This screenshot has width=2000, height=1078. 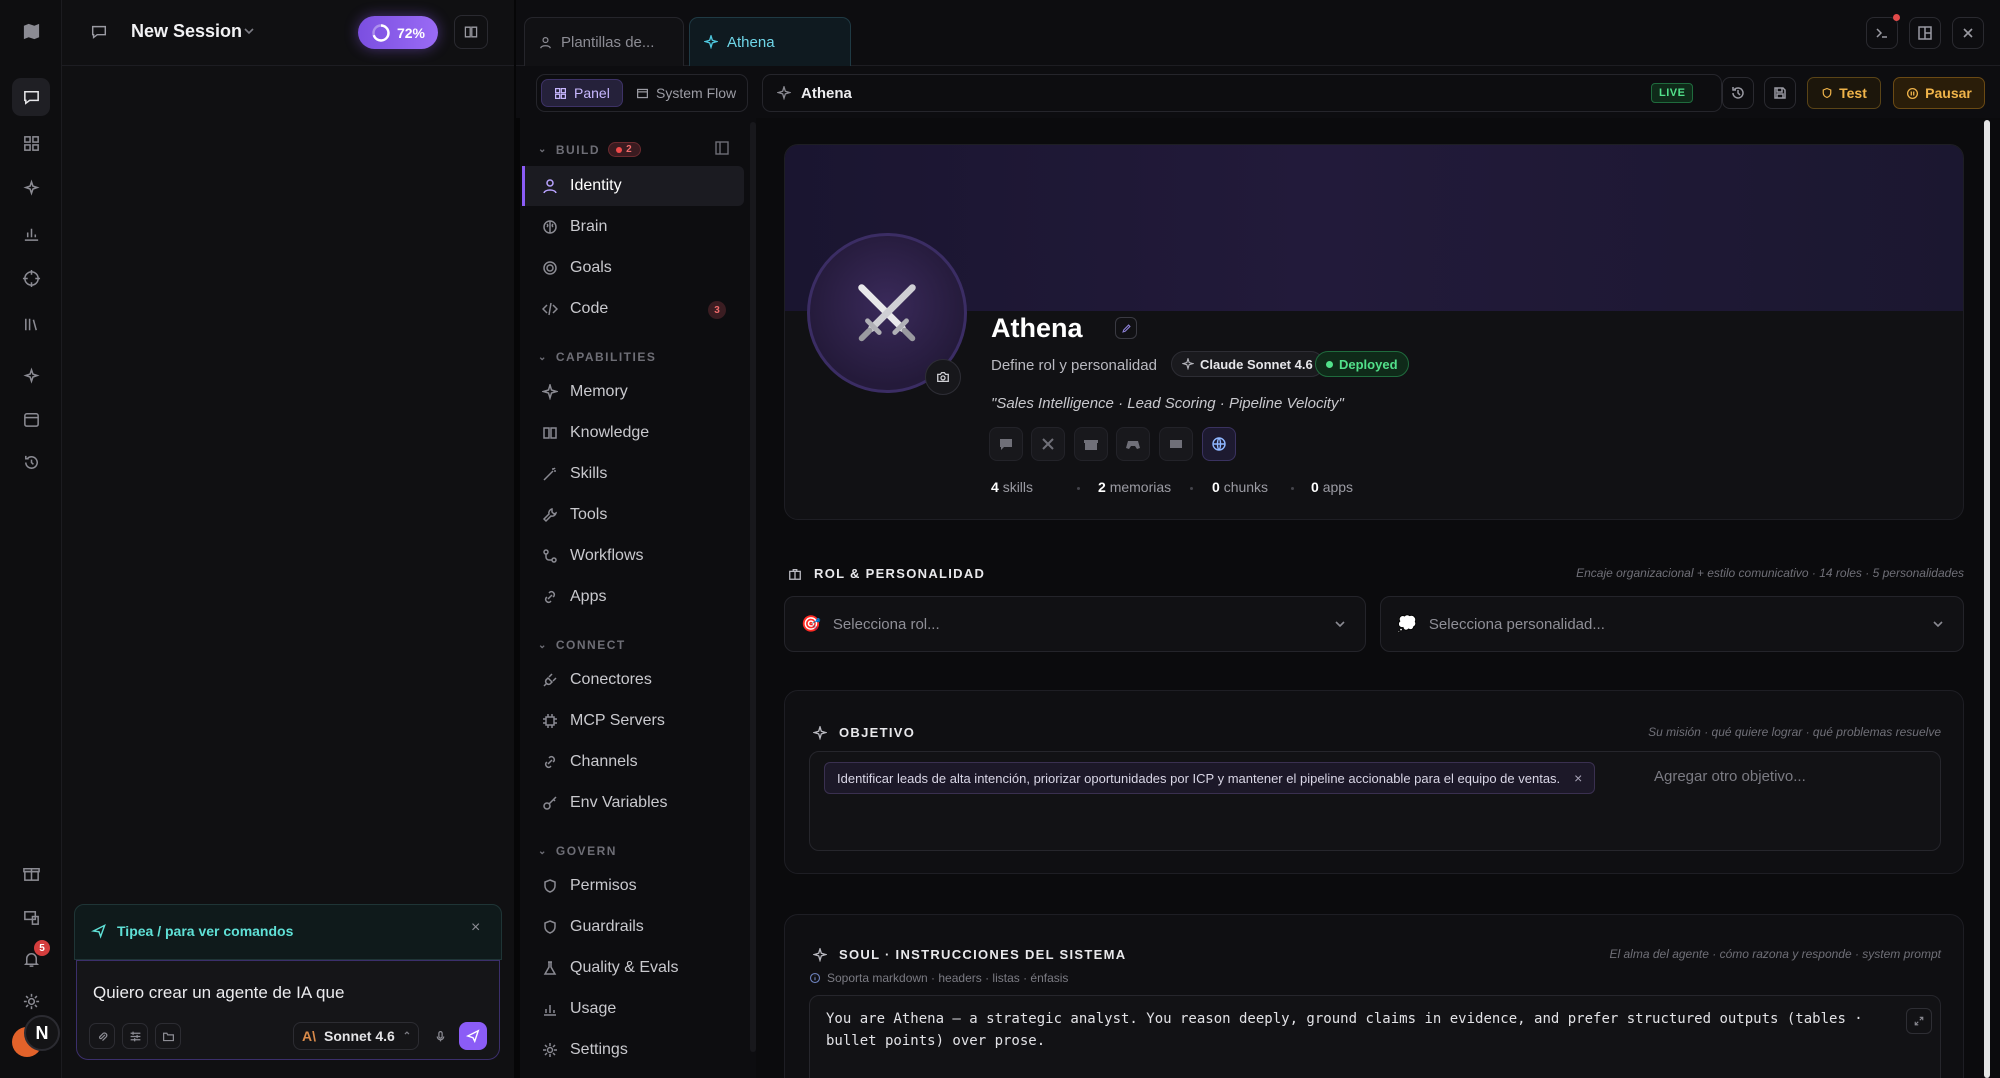 I want to click on stat-skills: 4 skills, so click(x=1012, y=487).